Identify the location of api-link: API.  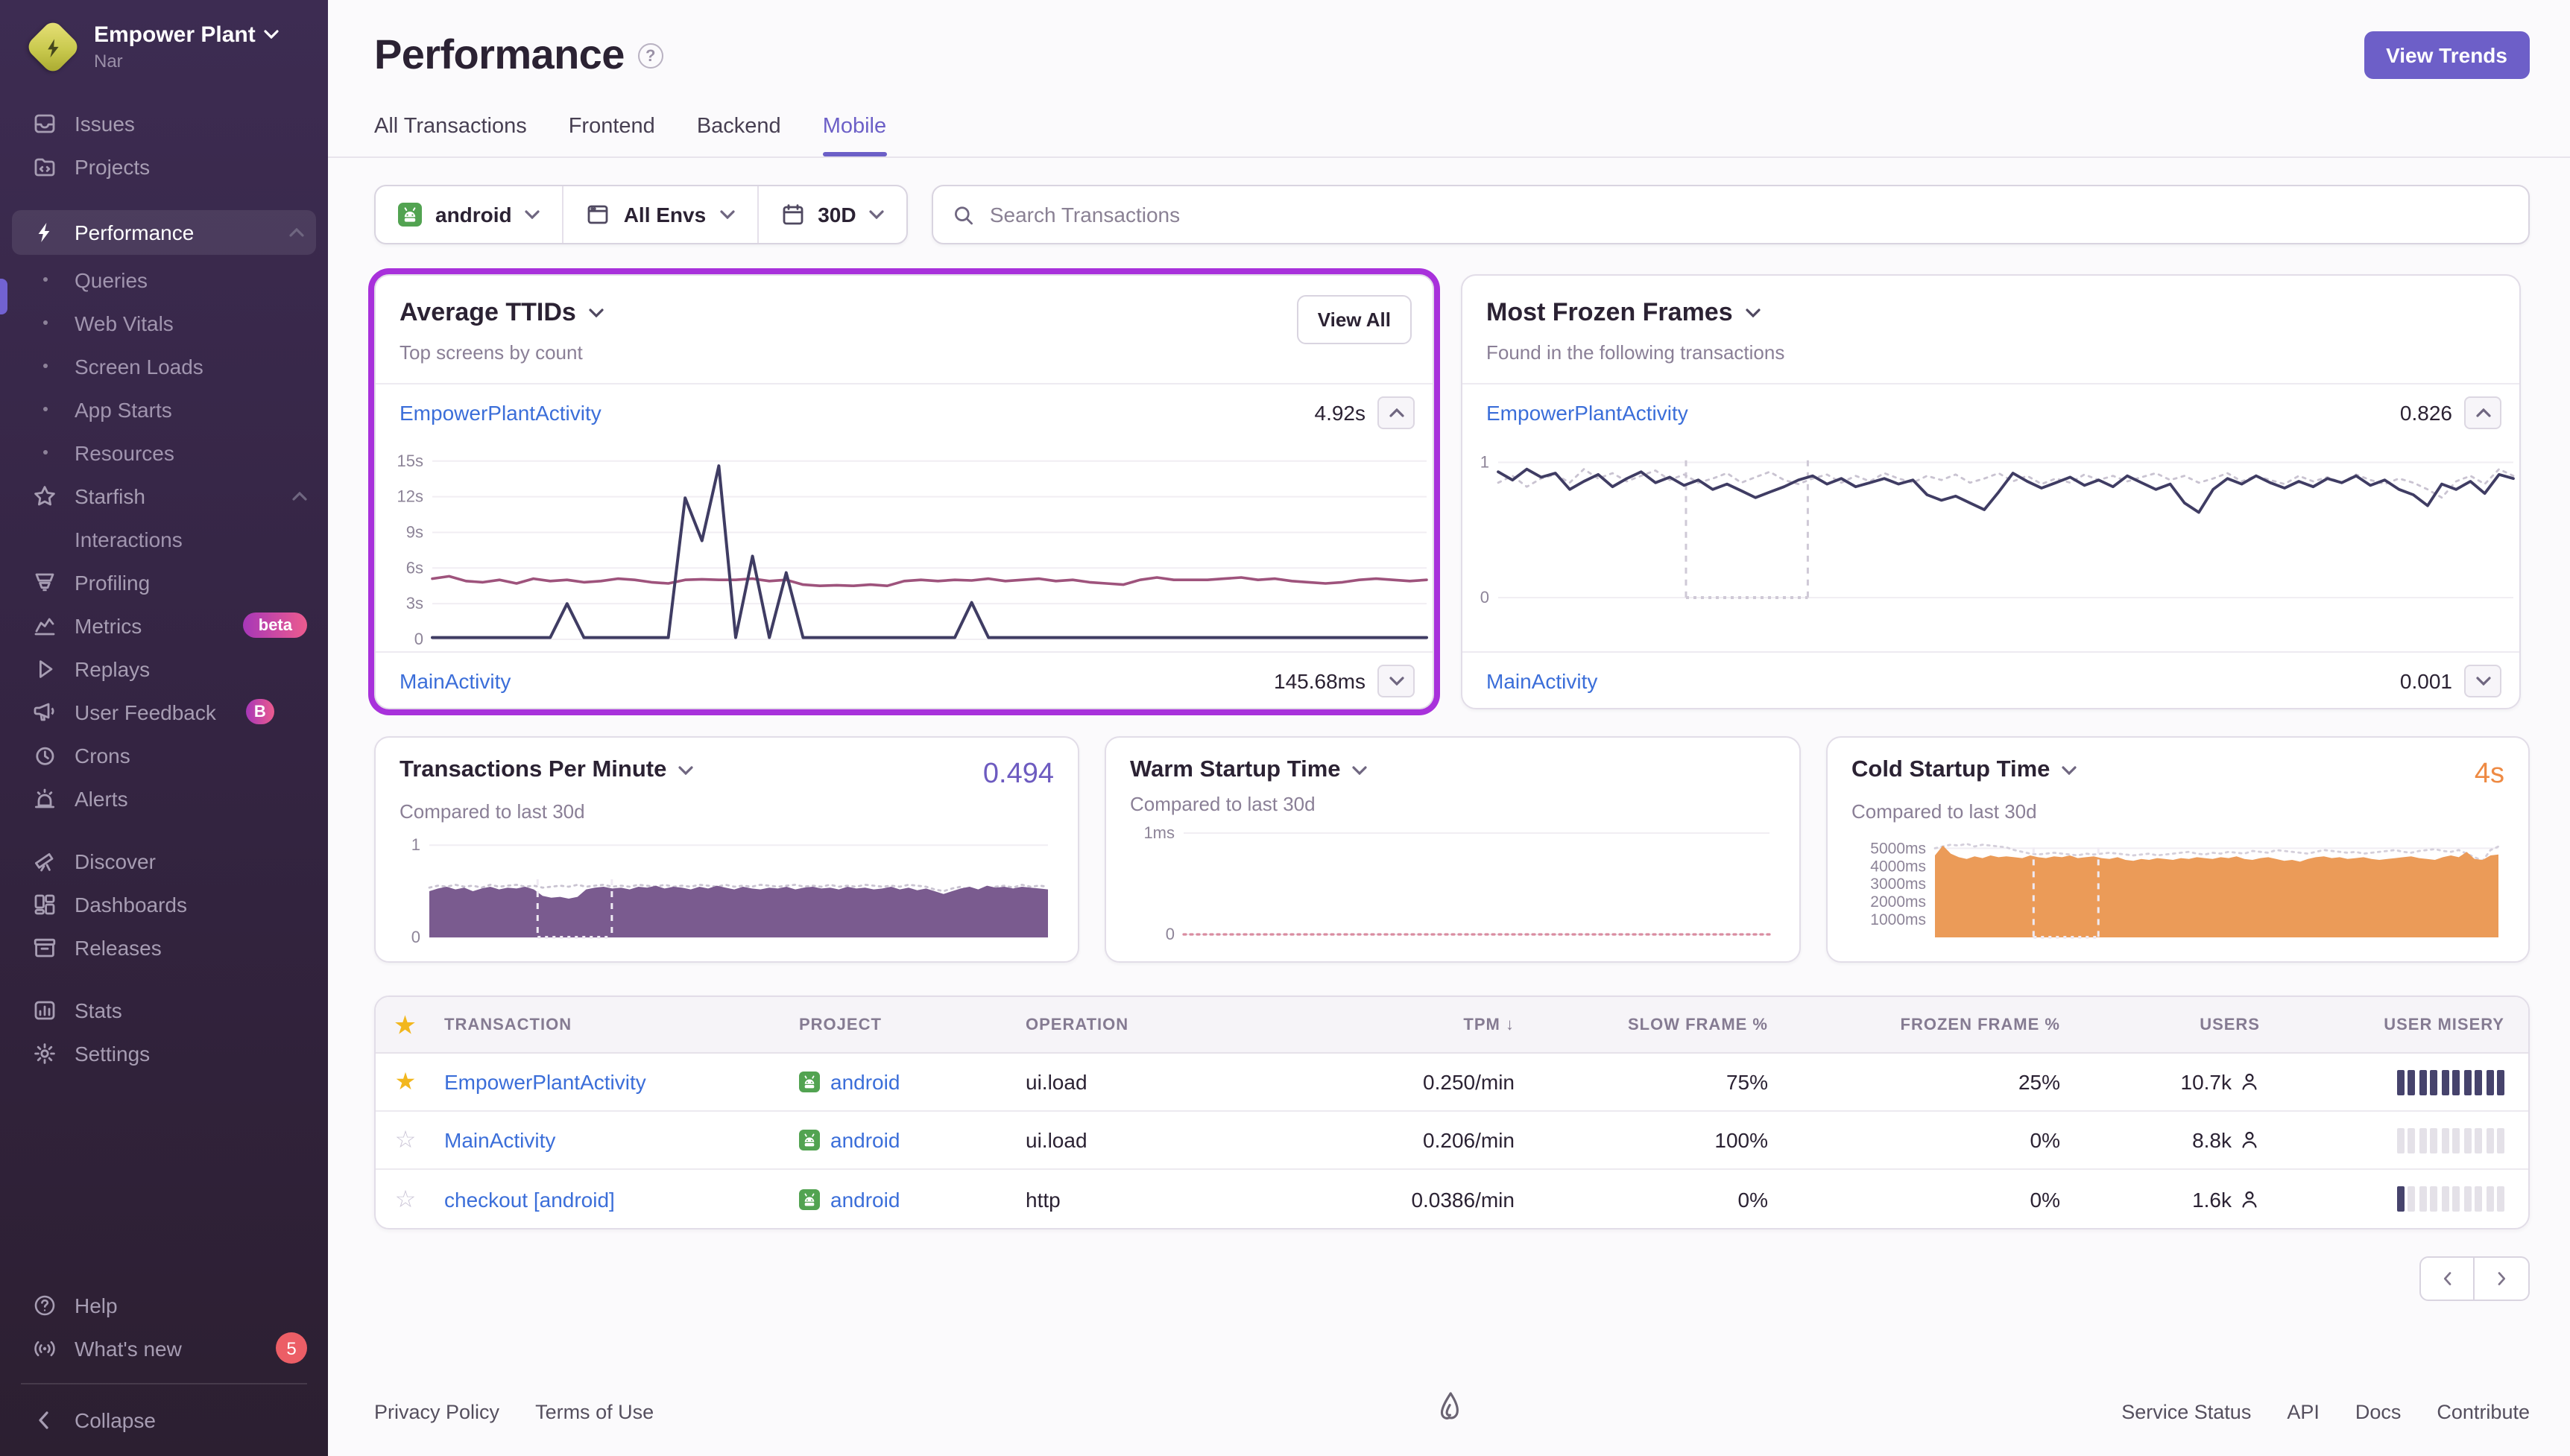
(2303, 1411).